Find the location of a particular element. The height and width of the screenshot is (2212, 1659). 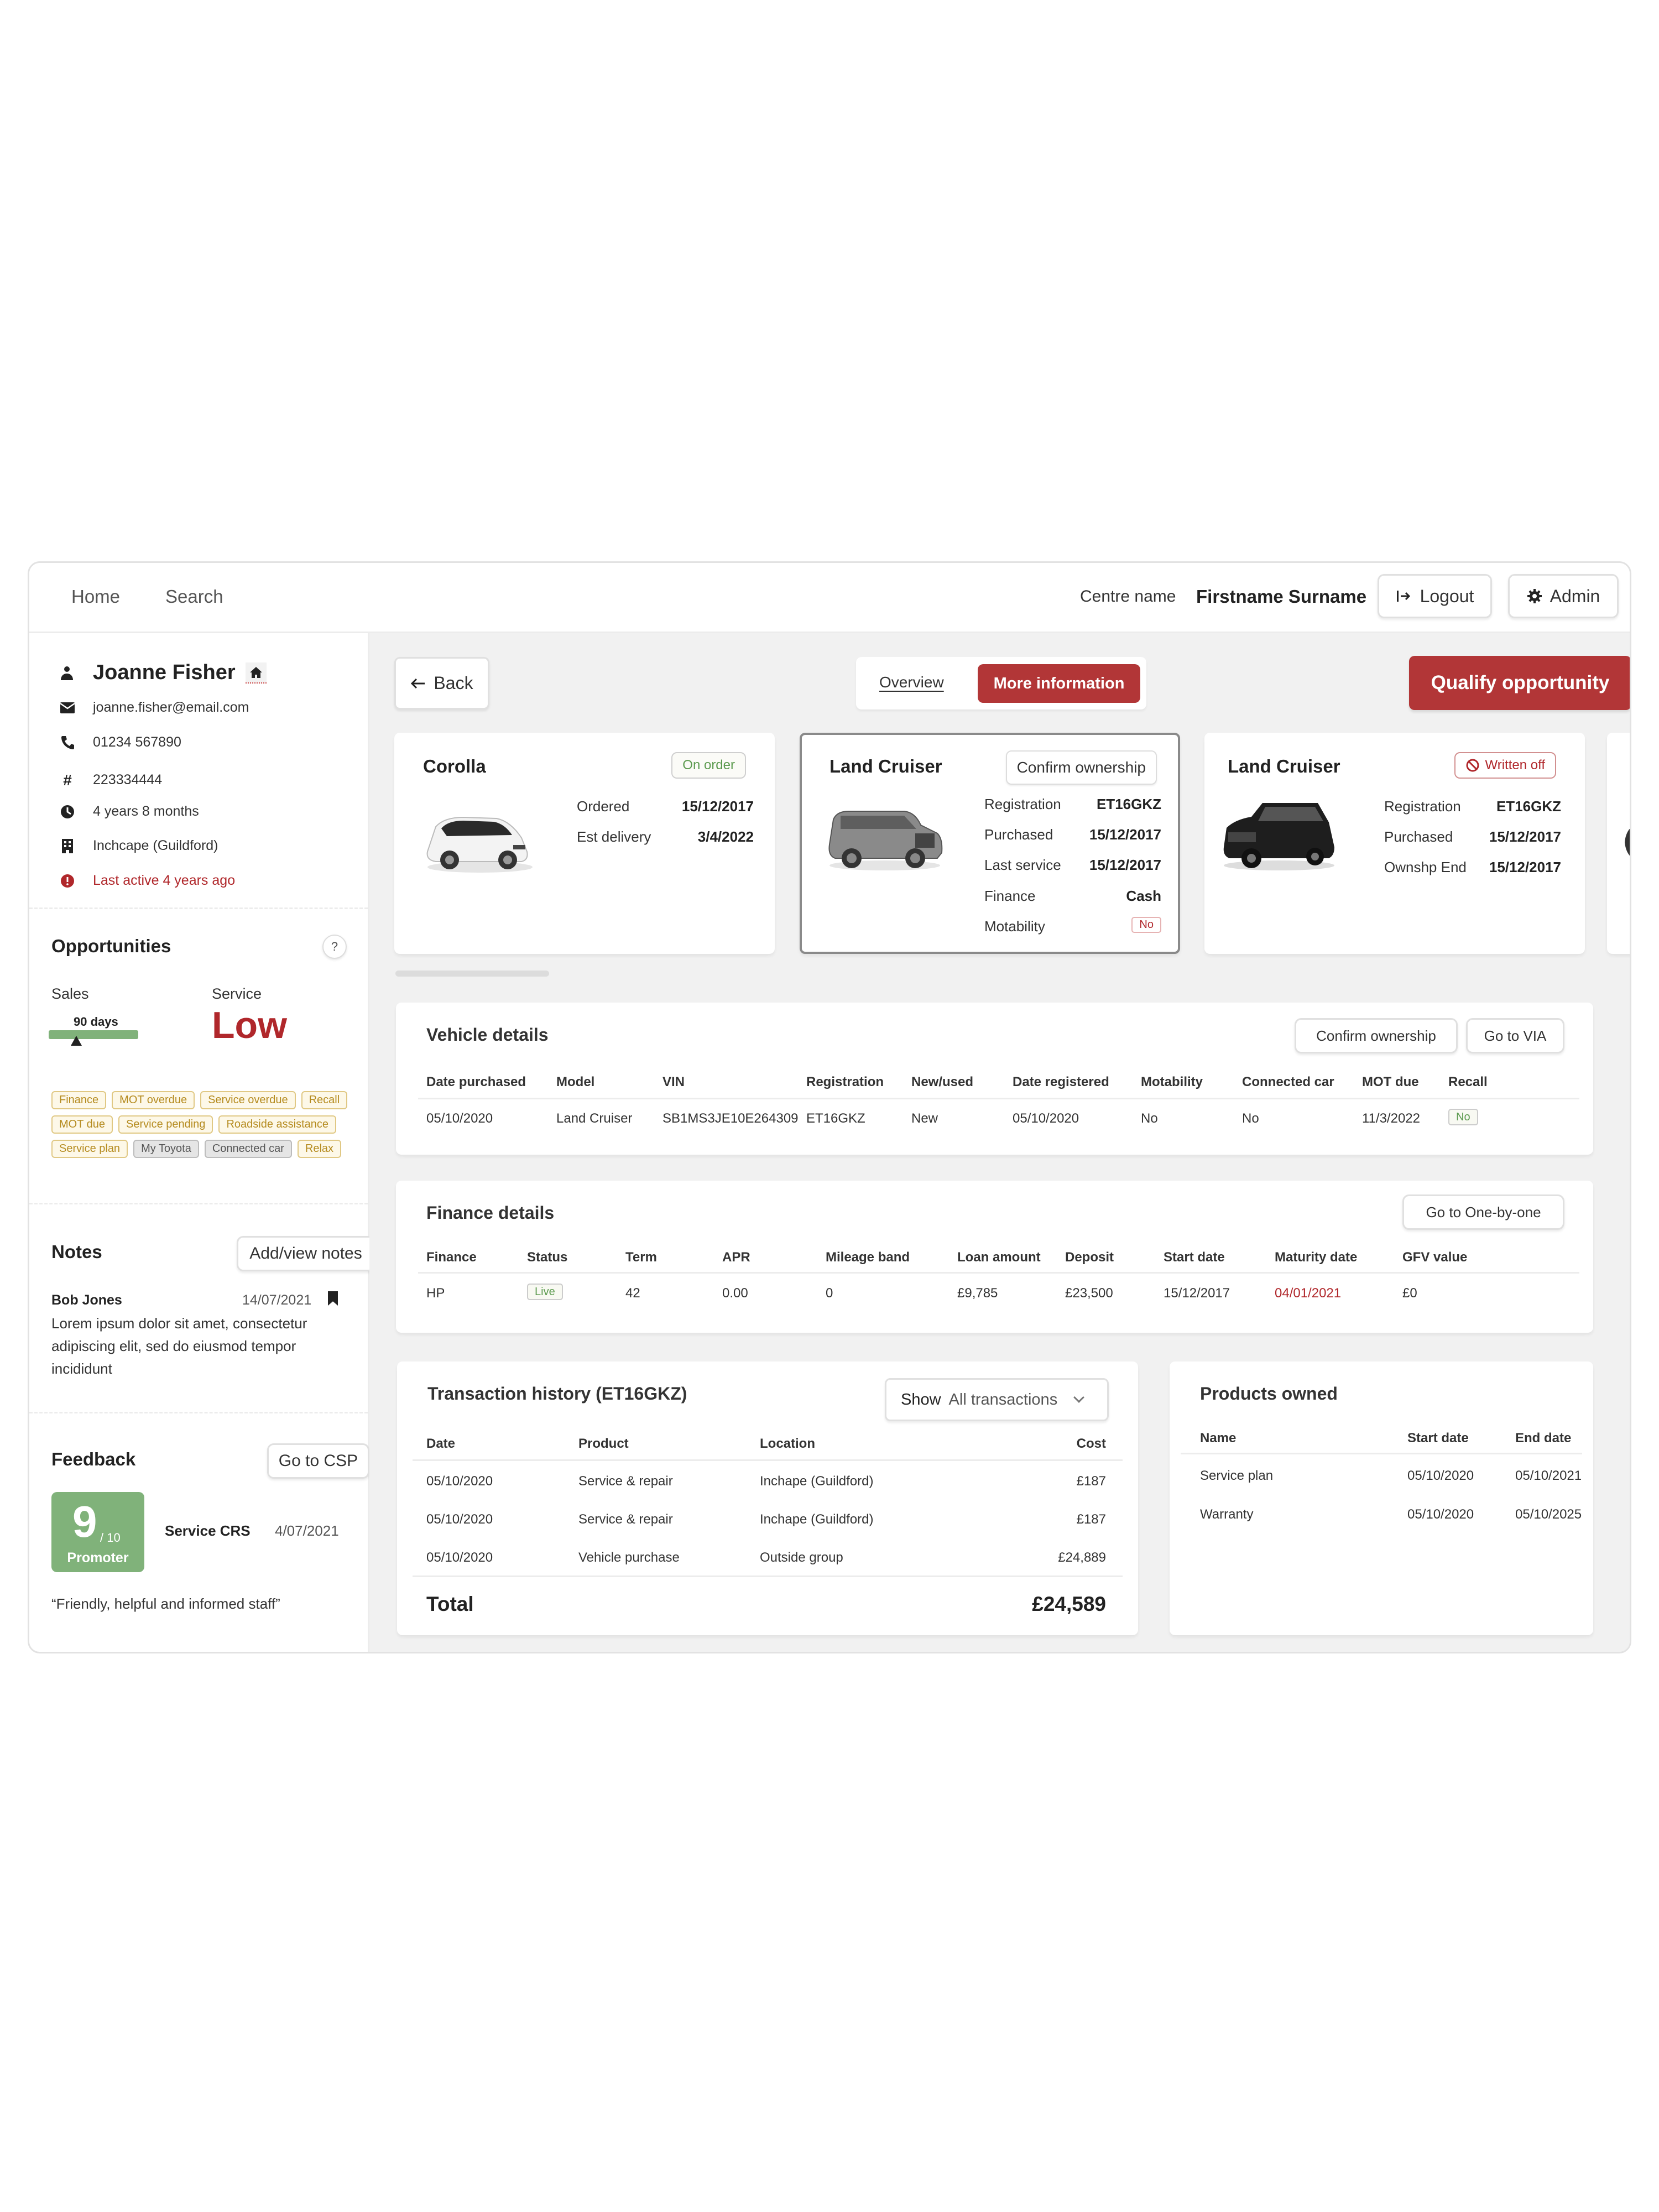

help-button: ? is located at coordinates (334, 947).